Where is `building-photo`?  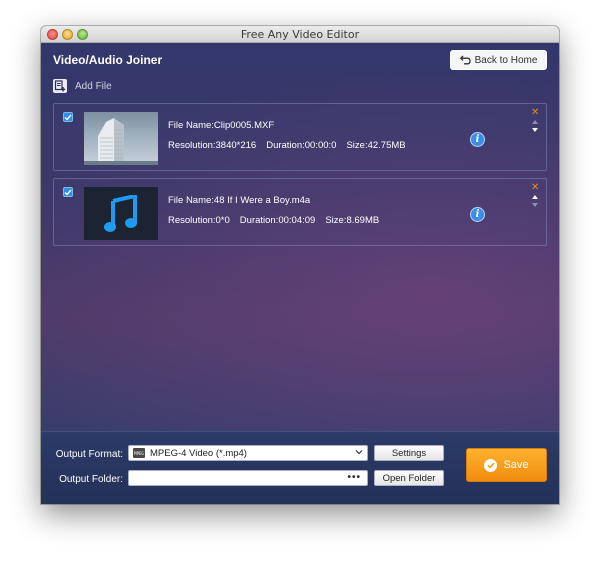 building-photo is located at coordinates (121, 141).